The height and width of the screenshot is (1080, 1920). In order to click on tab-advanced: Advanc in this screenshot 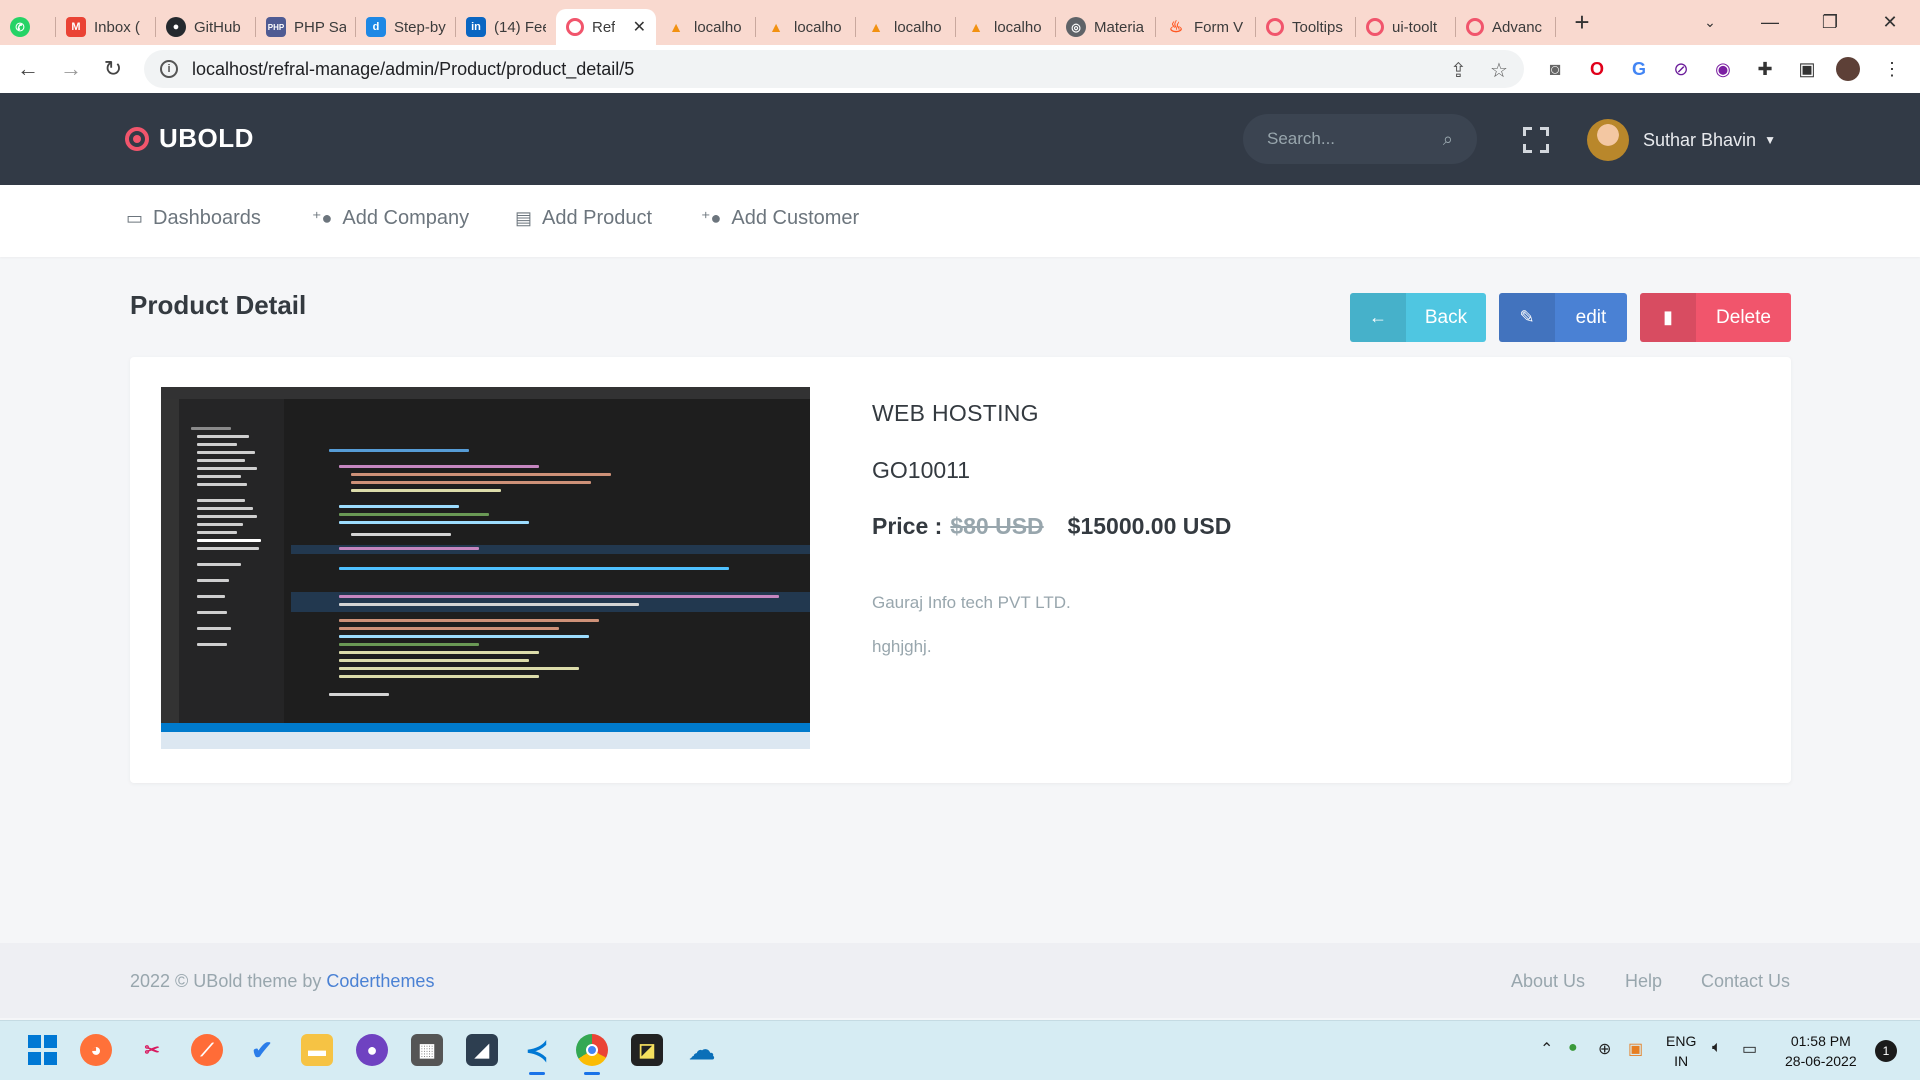, I will do `click(1506, 27)`.